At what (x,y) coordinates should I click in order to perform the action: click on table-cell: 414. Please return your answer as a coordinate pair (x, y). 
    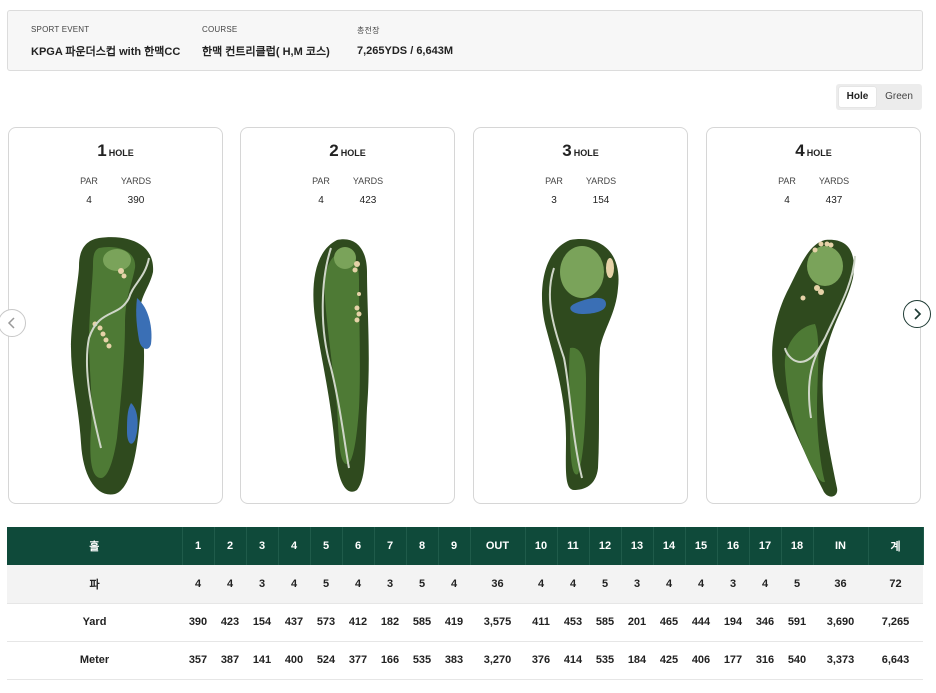
    Looking at the image, I should click on (573, 660).